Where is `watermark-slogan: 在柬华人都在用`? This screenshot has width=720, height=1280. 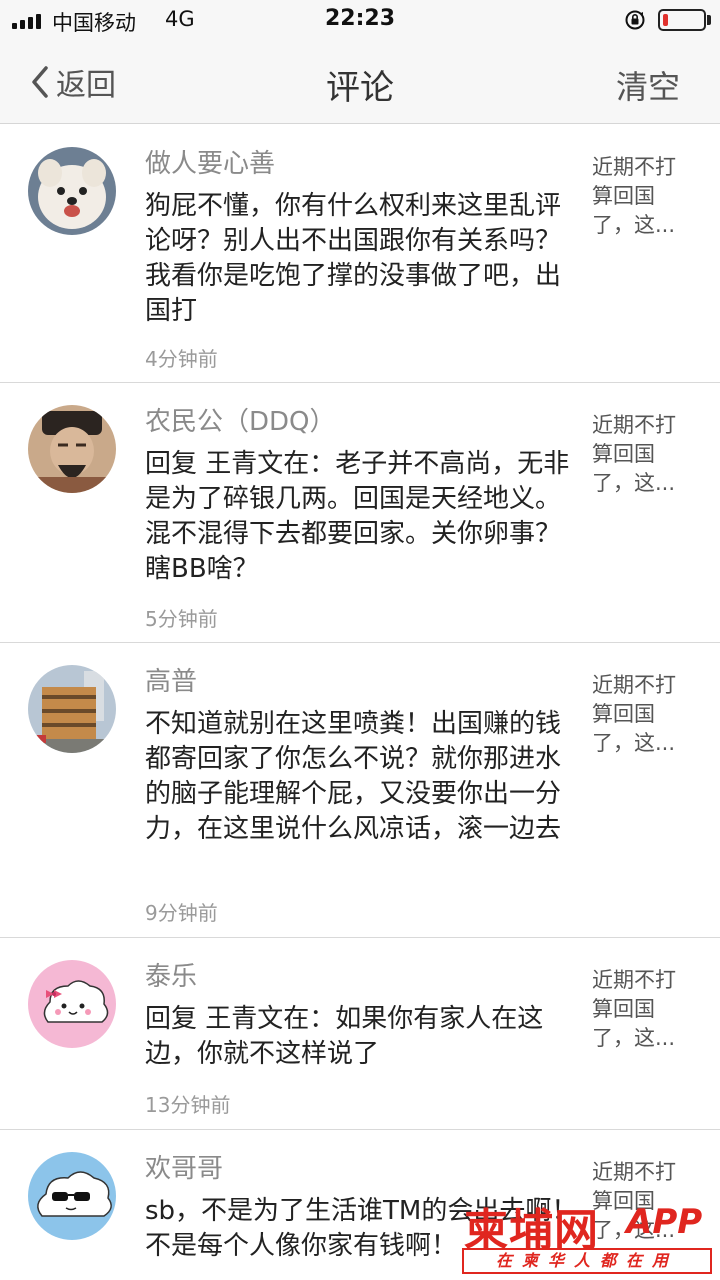 watermark-slogan: 在柬华人都在用 is located at coordinates (587, 1261).